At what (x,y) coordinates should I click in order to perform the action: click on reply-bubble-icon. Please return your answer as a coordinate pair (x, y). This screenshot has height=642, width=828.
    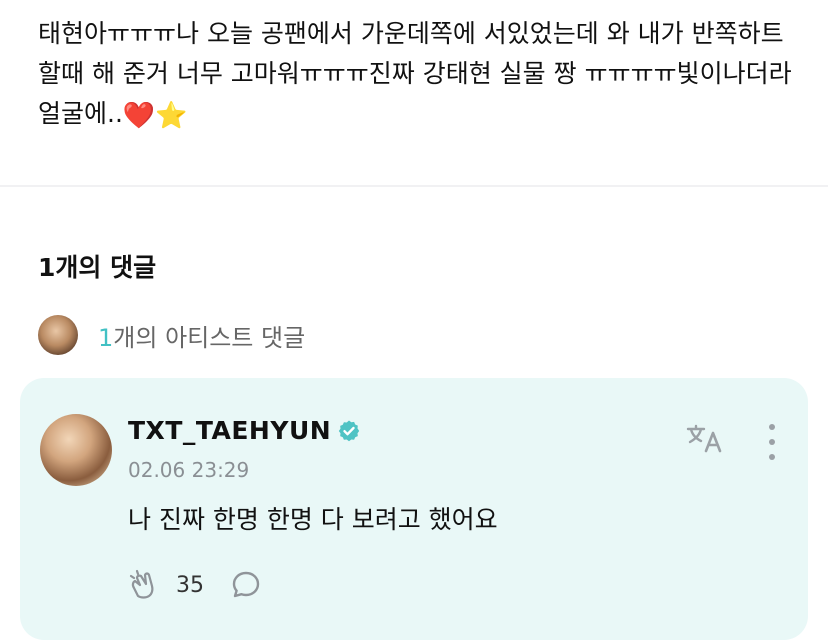
    Looking at the image, I should click on (246, 585).